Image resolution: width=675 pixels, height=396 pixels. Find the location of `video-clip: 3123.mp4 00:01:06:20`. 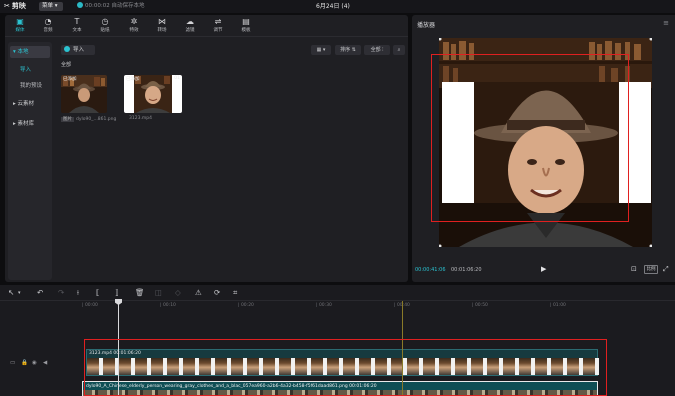

video-clip: 3123.mp4 00:01:06:20 is located at coordinates (342, 362).